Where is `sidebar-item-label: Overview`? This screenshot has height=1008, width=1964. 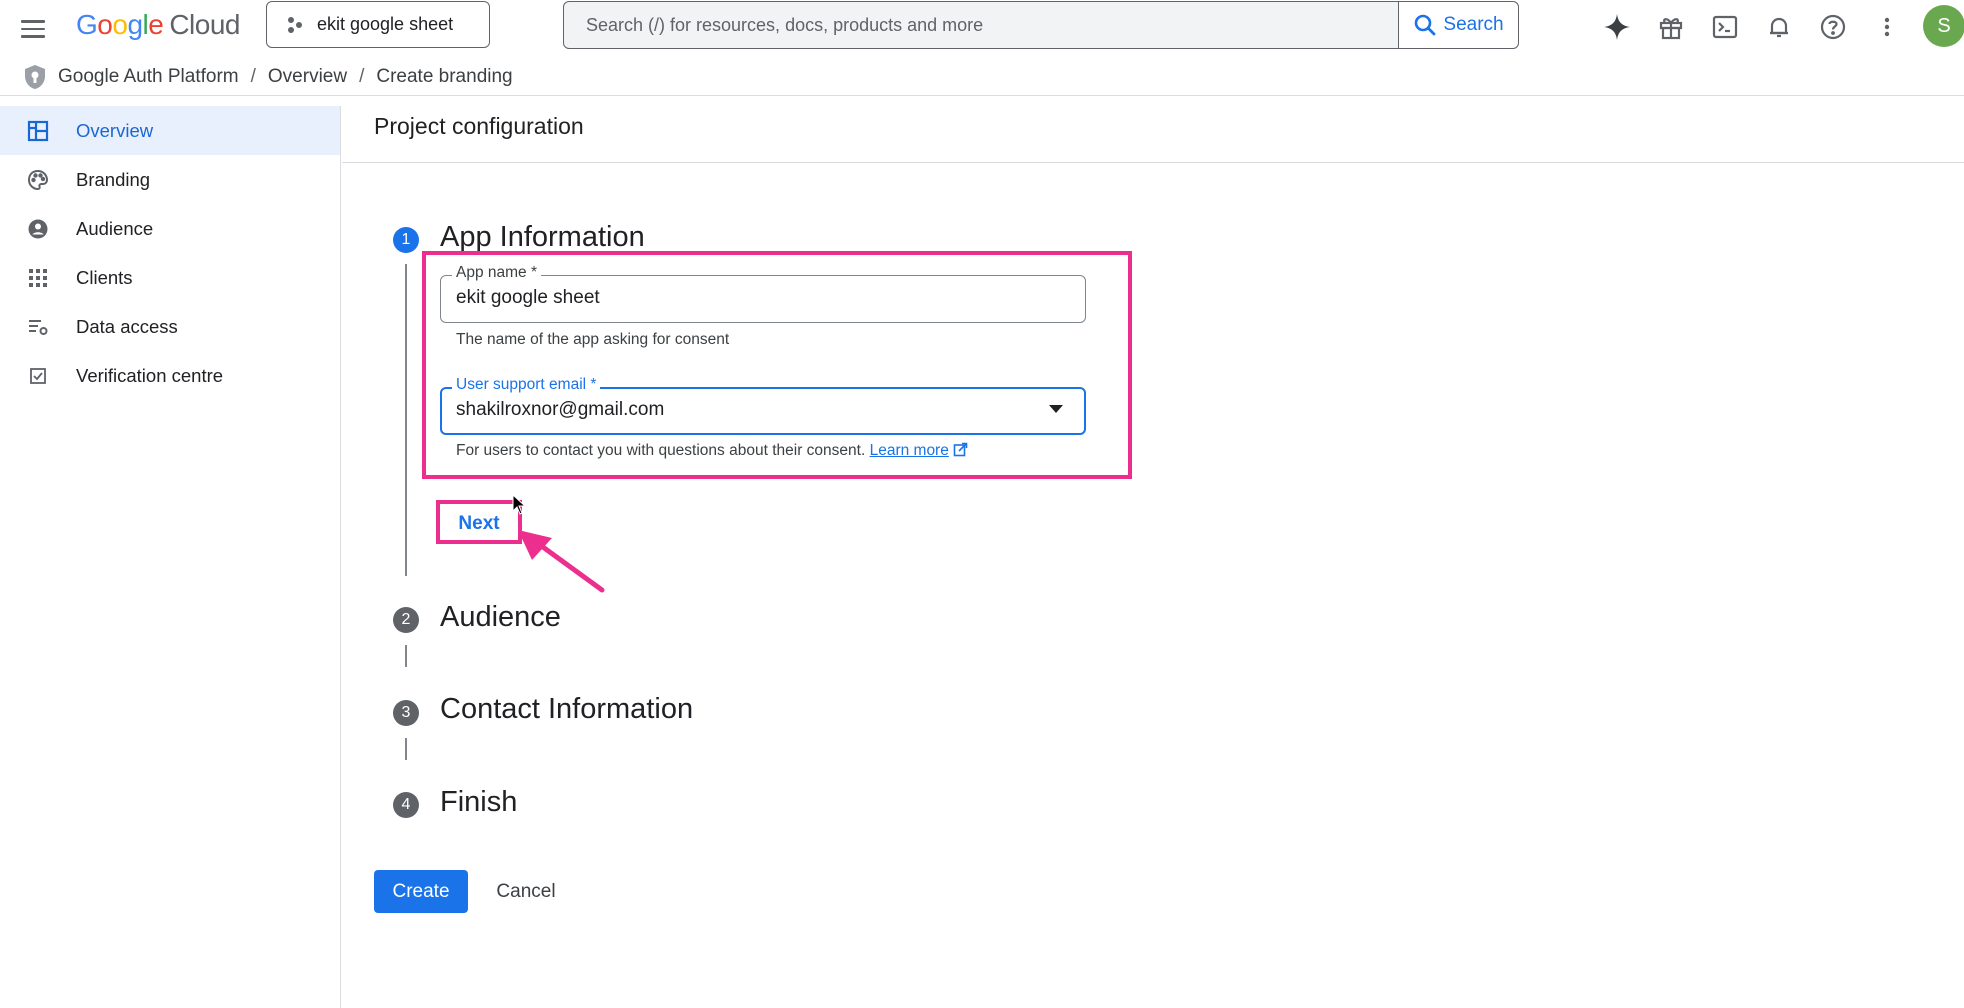 sidebar-item-label: Overview is located at coordinates (115, 130).